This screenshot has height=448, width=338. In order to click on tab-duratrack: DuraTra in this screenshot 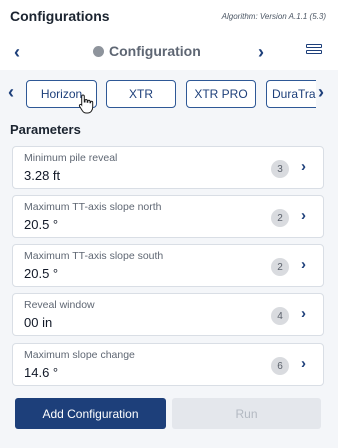, I will do `click(291, 94)`.